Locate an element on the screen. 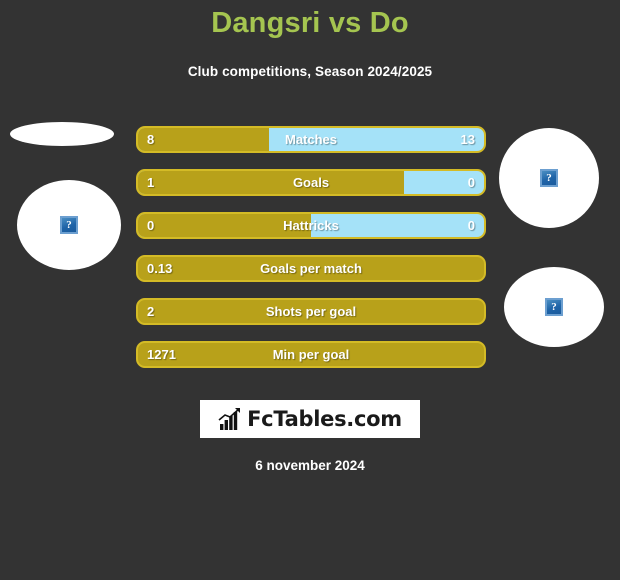  stat-bar: 0 Hattricks 0 is located at coordinates (311, 225).